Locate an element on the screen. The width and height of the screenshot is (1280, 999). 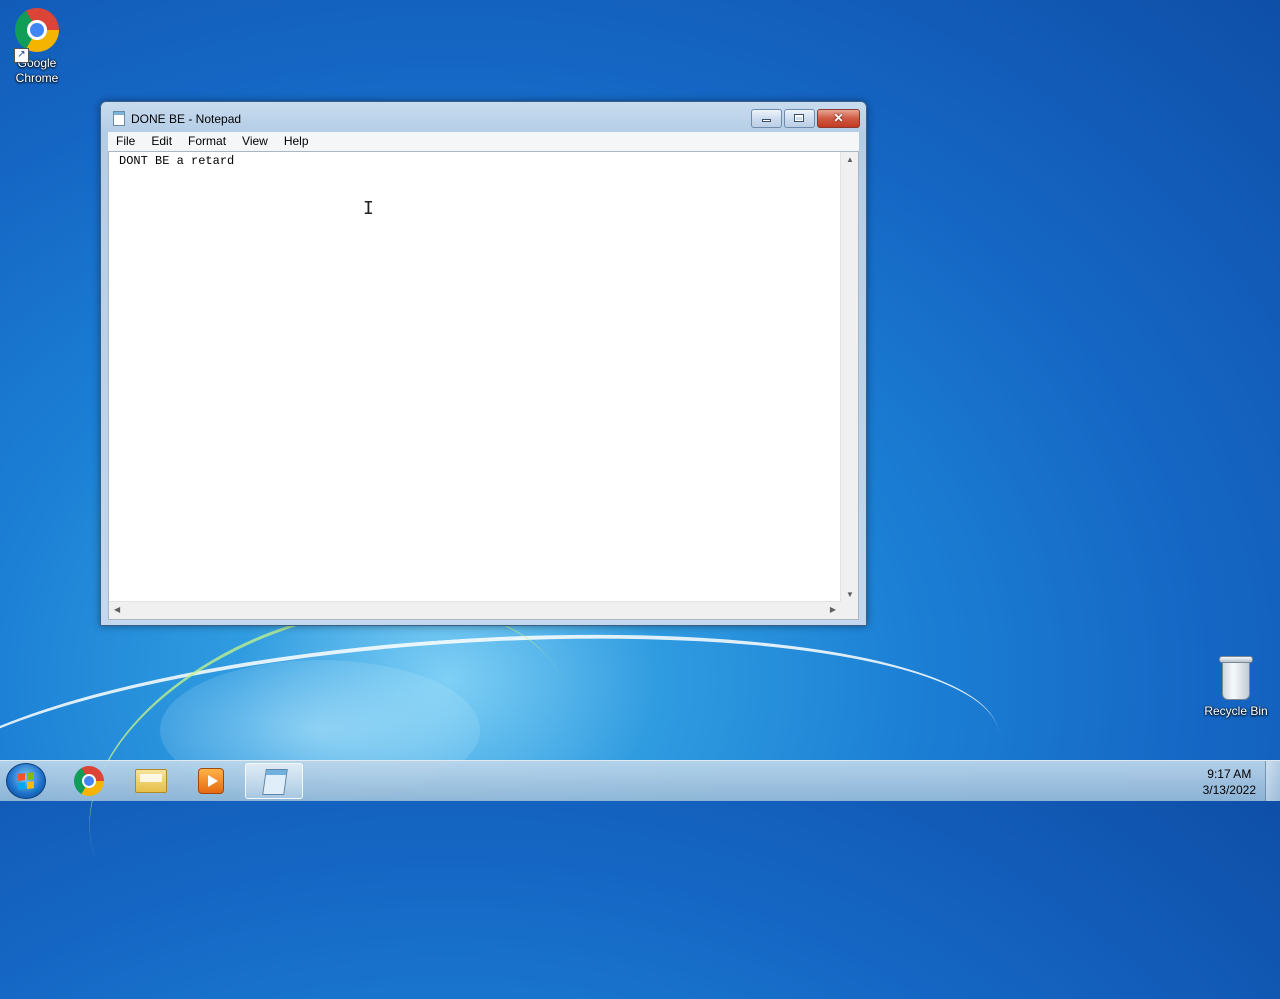
start-button is located at coordinates (26, 781).